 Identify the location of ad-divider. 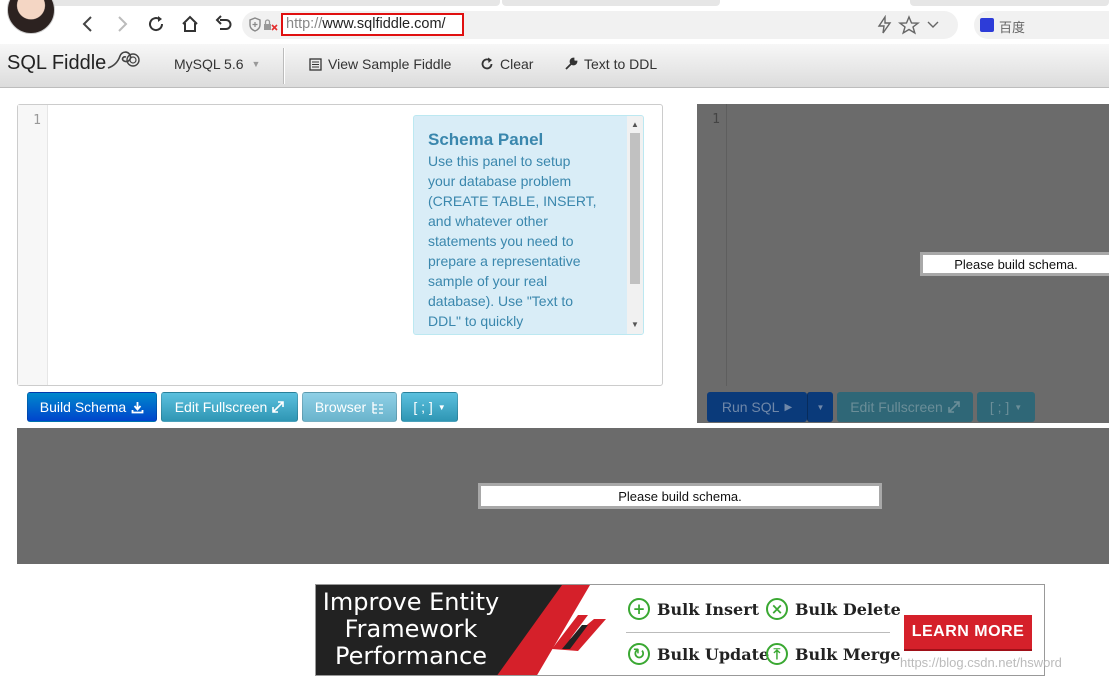
(758, 632).